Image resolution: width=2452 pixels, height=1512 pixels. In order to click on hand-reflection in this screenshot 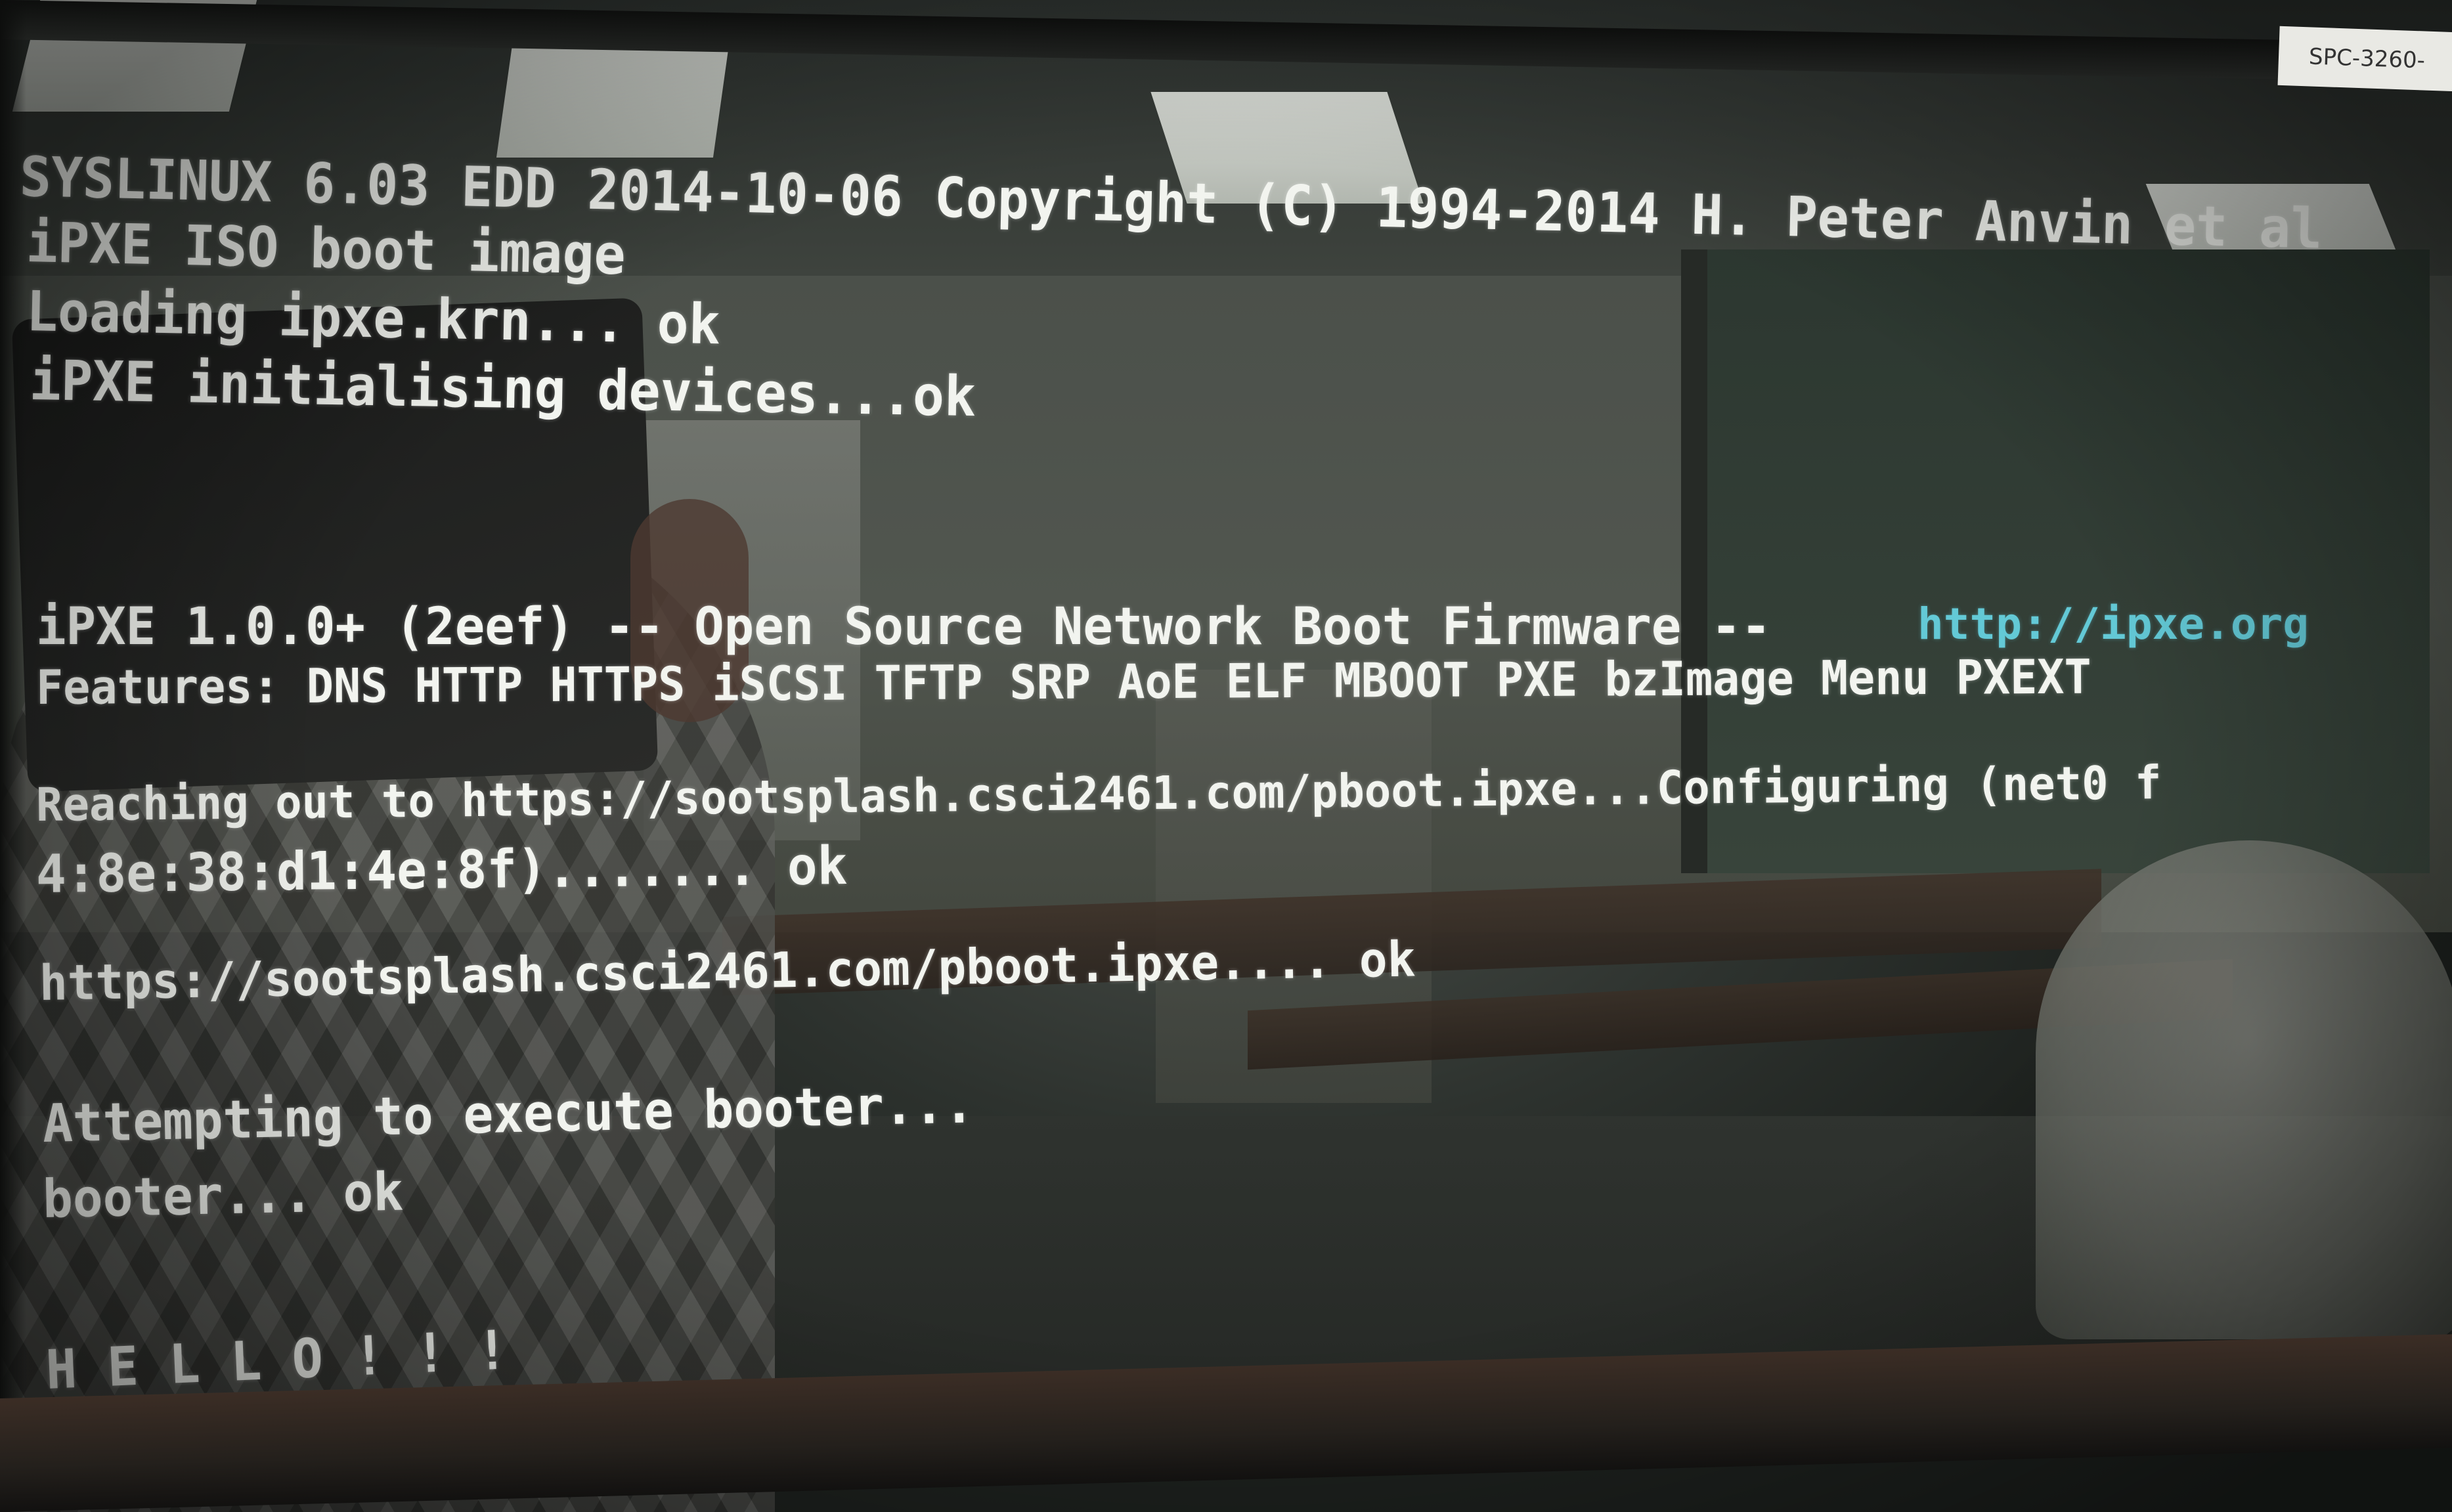, I will do `click(689, 610)`.